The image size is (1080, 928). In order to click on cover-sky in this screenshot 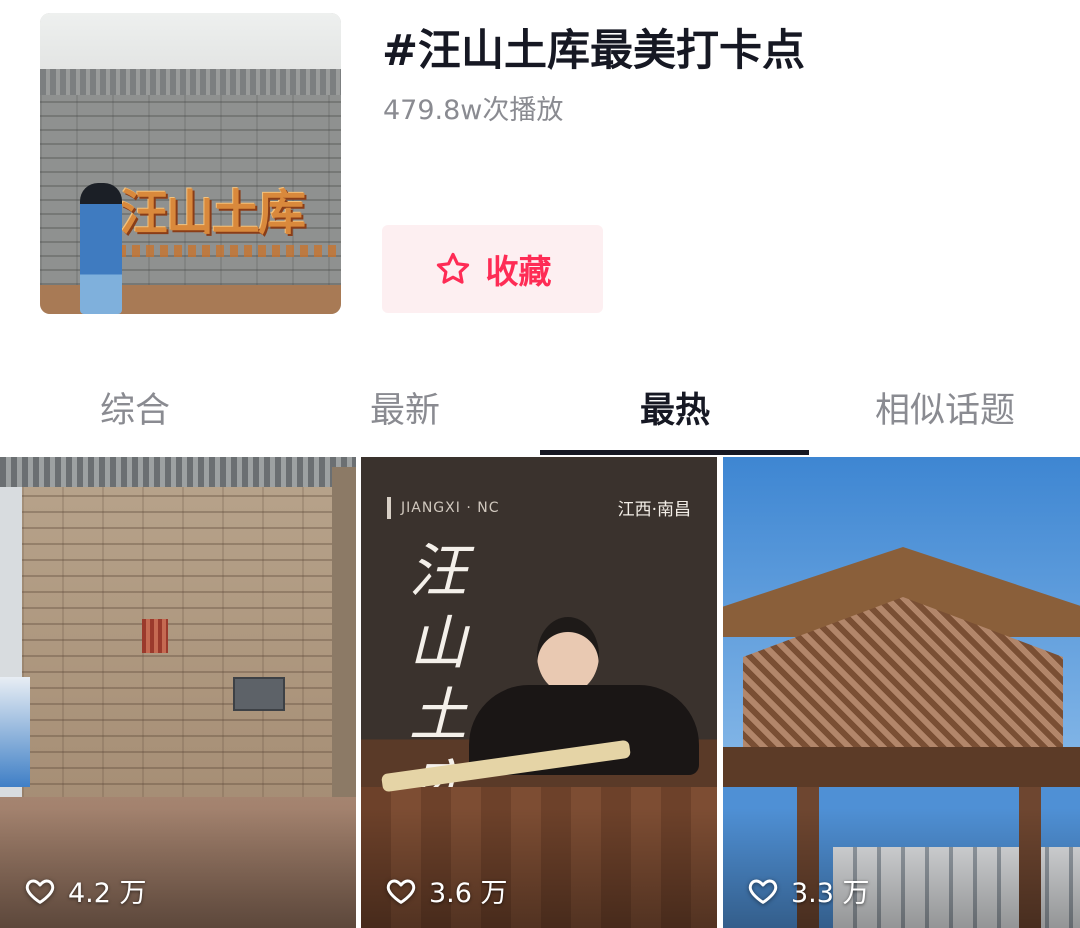, I will do `click(190, 43)`.